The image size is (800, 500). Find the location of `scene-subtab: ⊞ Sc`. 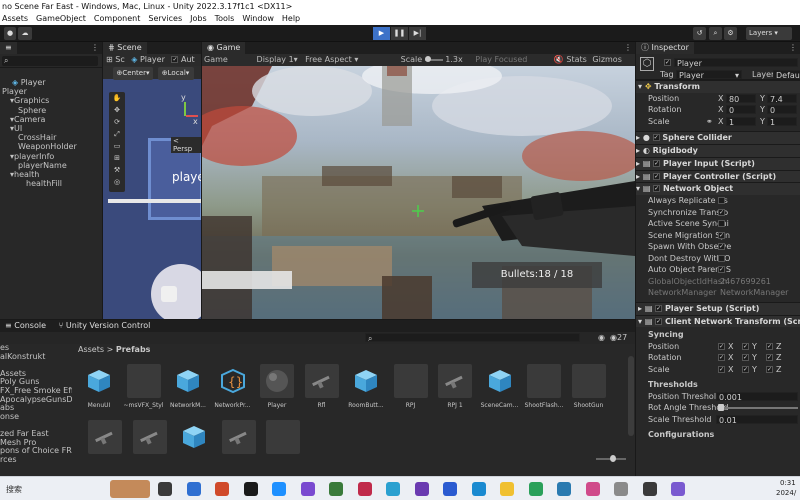

scene-subtab: ⊞ Sc is located at coordinates (115, 59).